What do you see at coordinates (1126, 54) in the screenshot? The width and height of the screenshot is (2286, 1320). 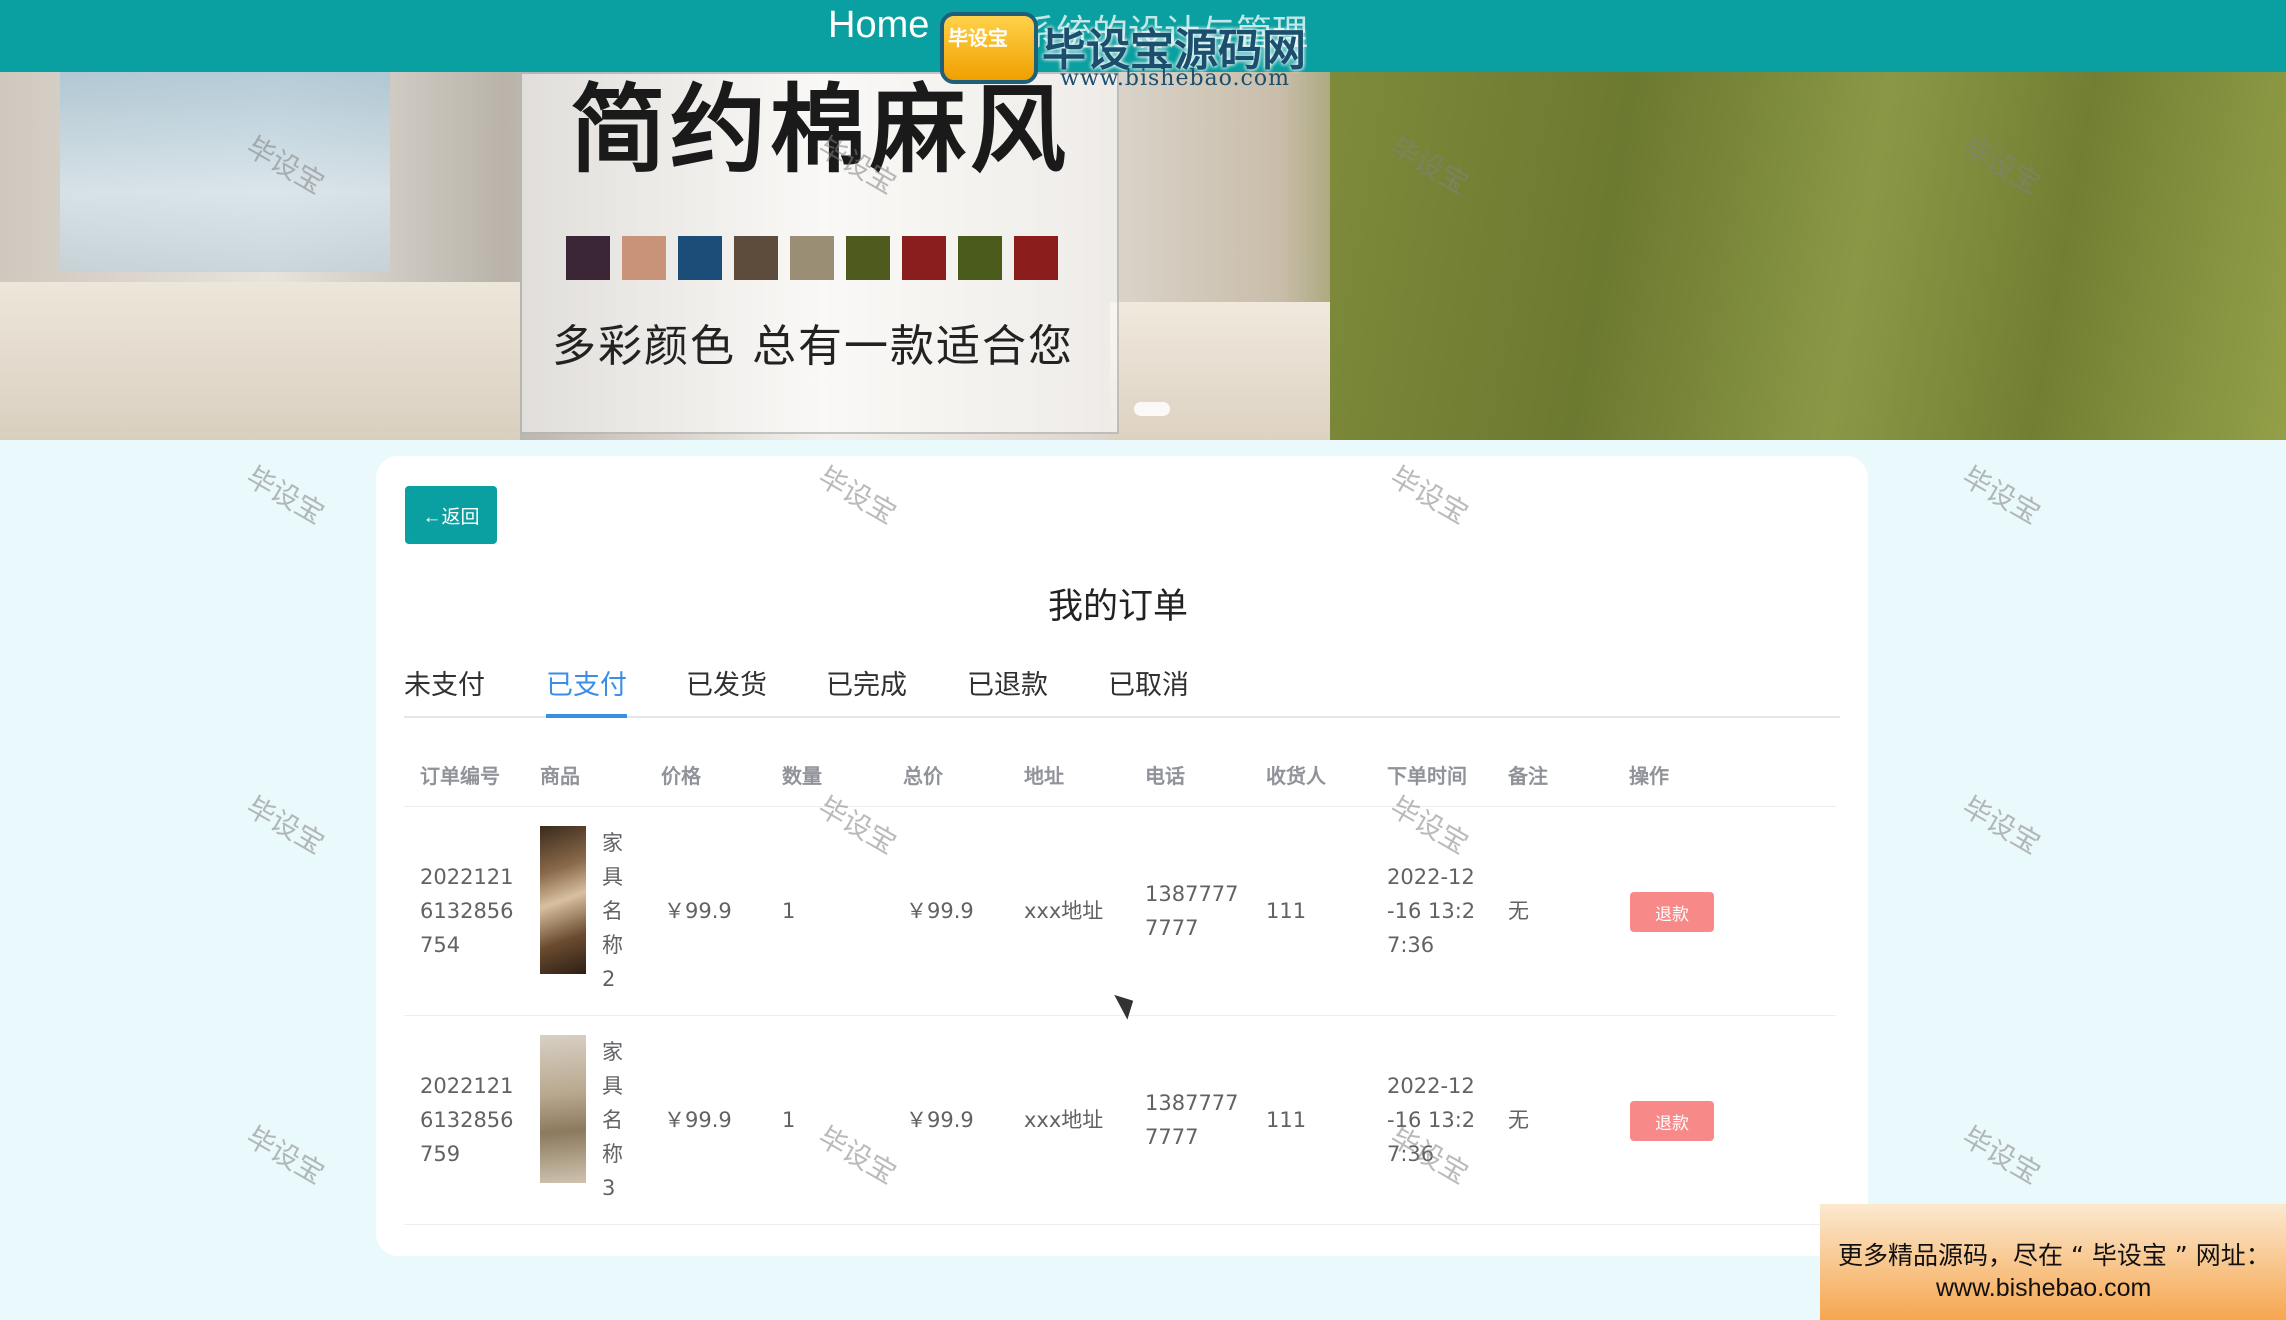 I see `site-logo-watermark: 毕设宝 毕设宝源码网 www.bishebao.com` at bounding box center [1126, 54].